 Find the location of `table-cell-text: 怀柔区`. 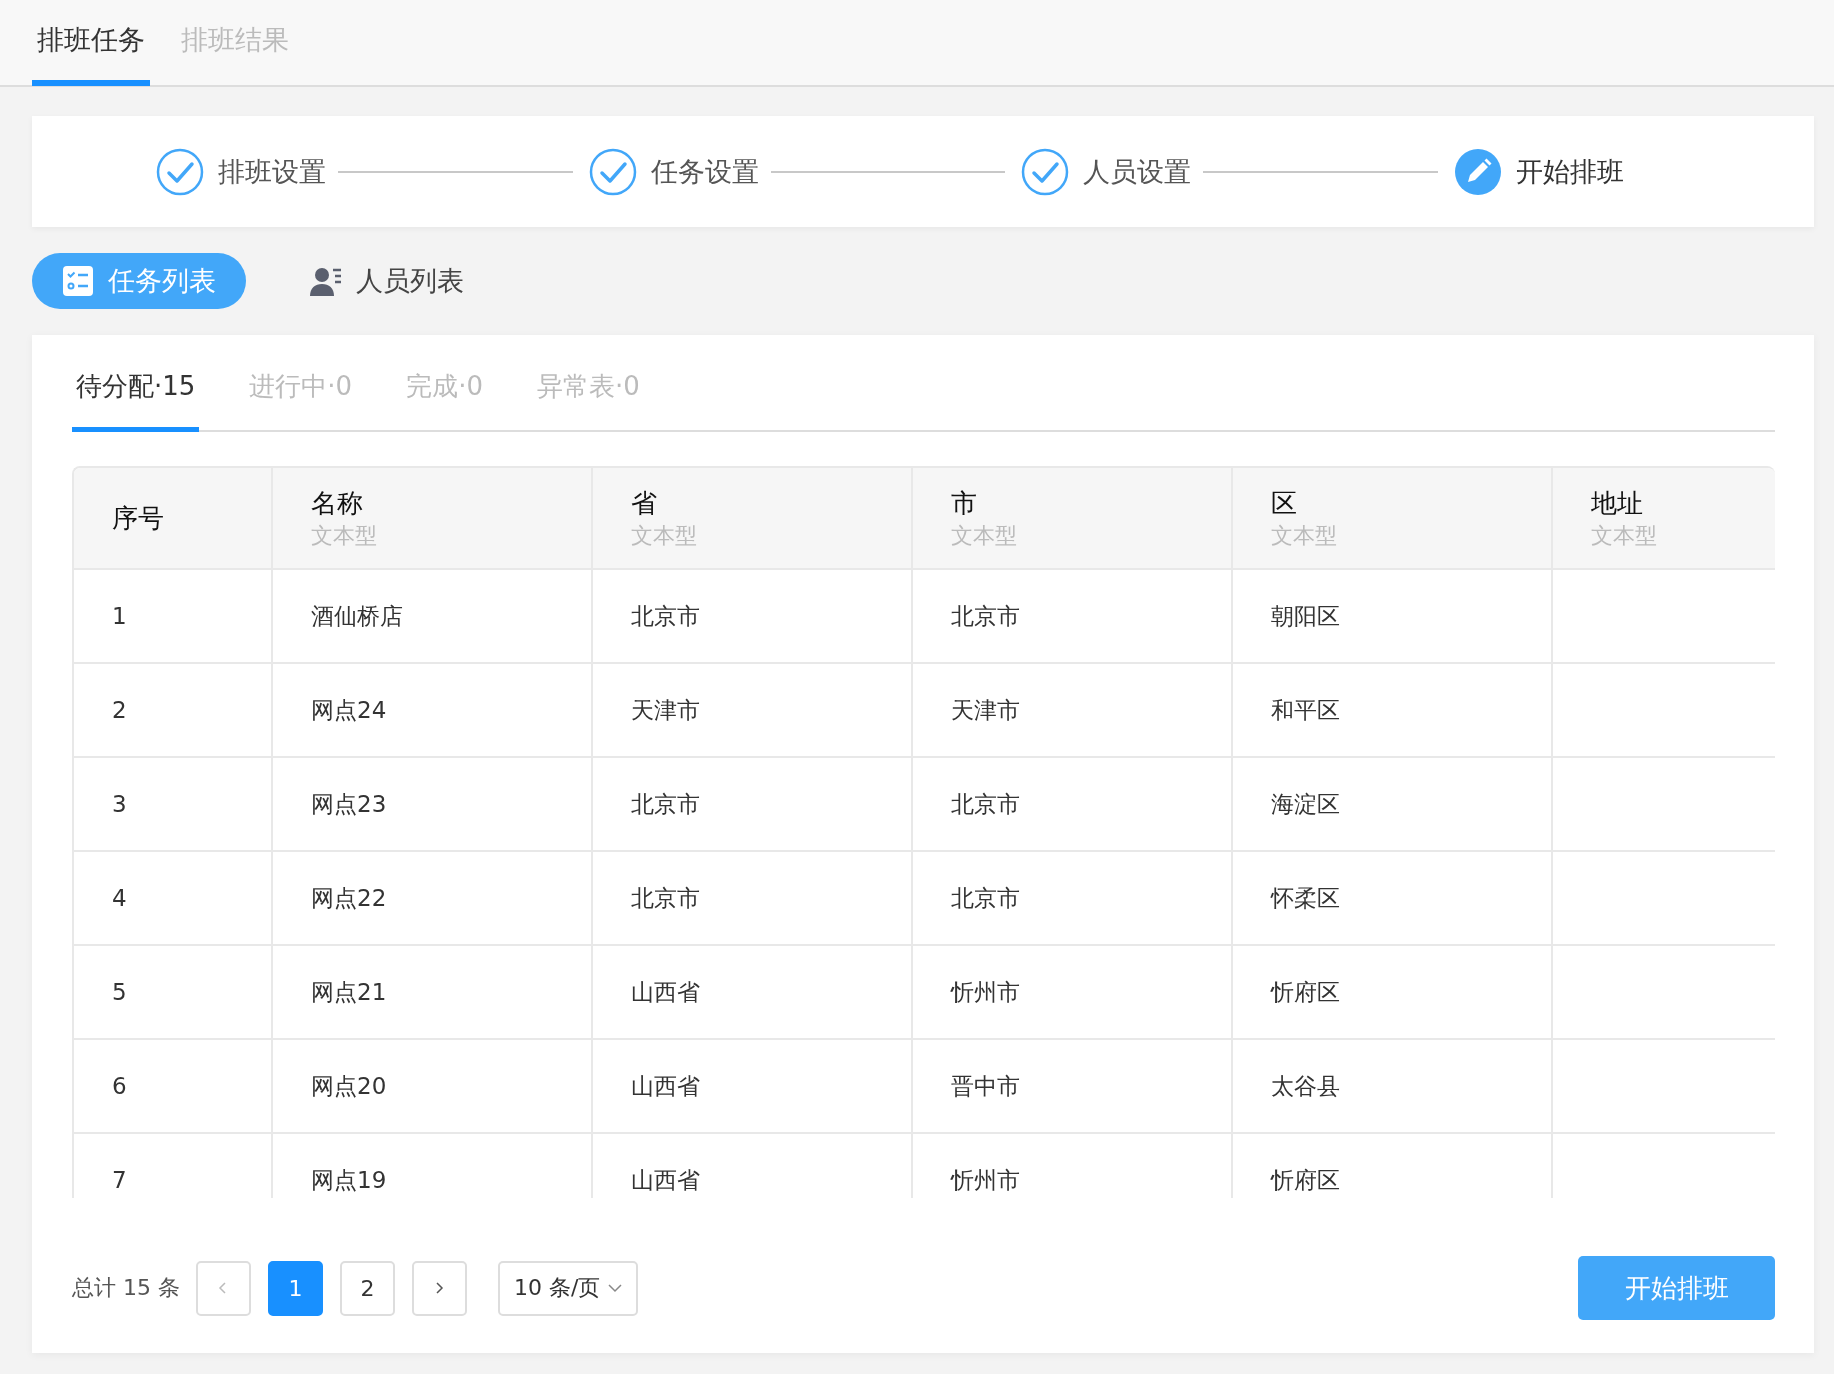

table-cell-text: 怀柔区 is located at coordinates (1306, 898).